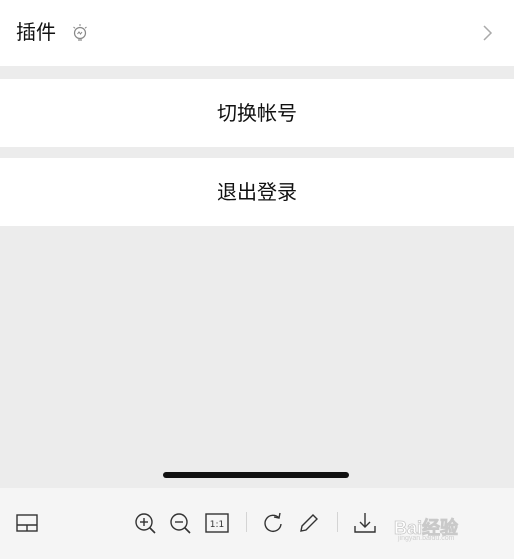  I want to click on lightbulb-icon, so click(80, 33).